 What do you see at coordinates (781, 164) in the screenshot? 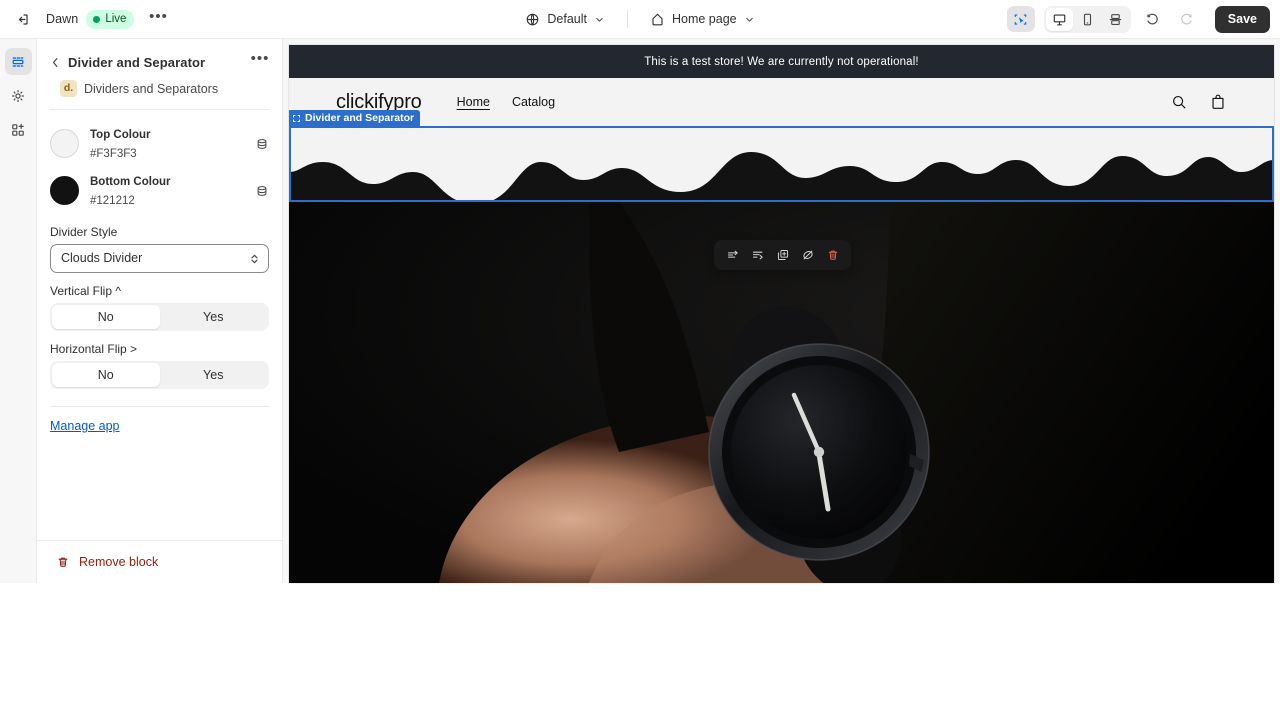
I see `clouds-divider-shape` at bounding box center [781, 164].